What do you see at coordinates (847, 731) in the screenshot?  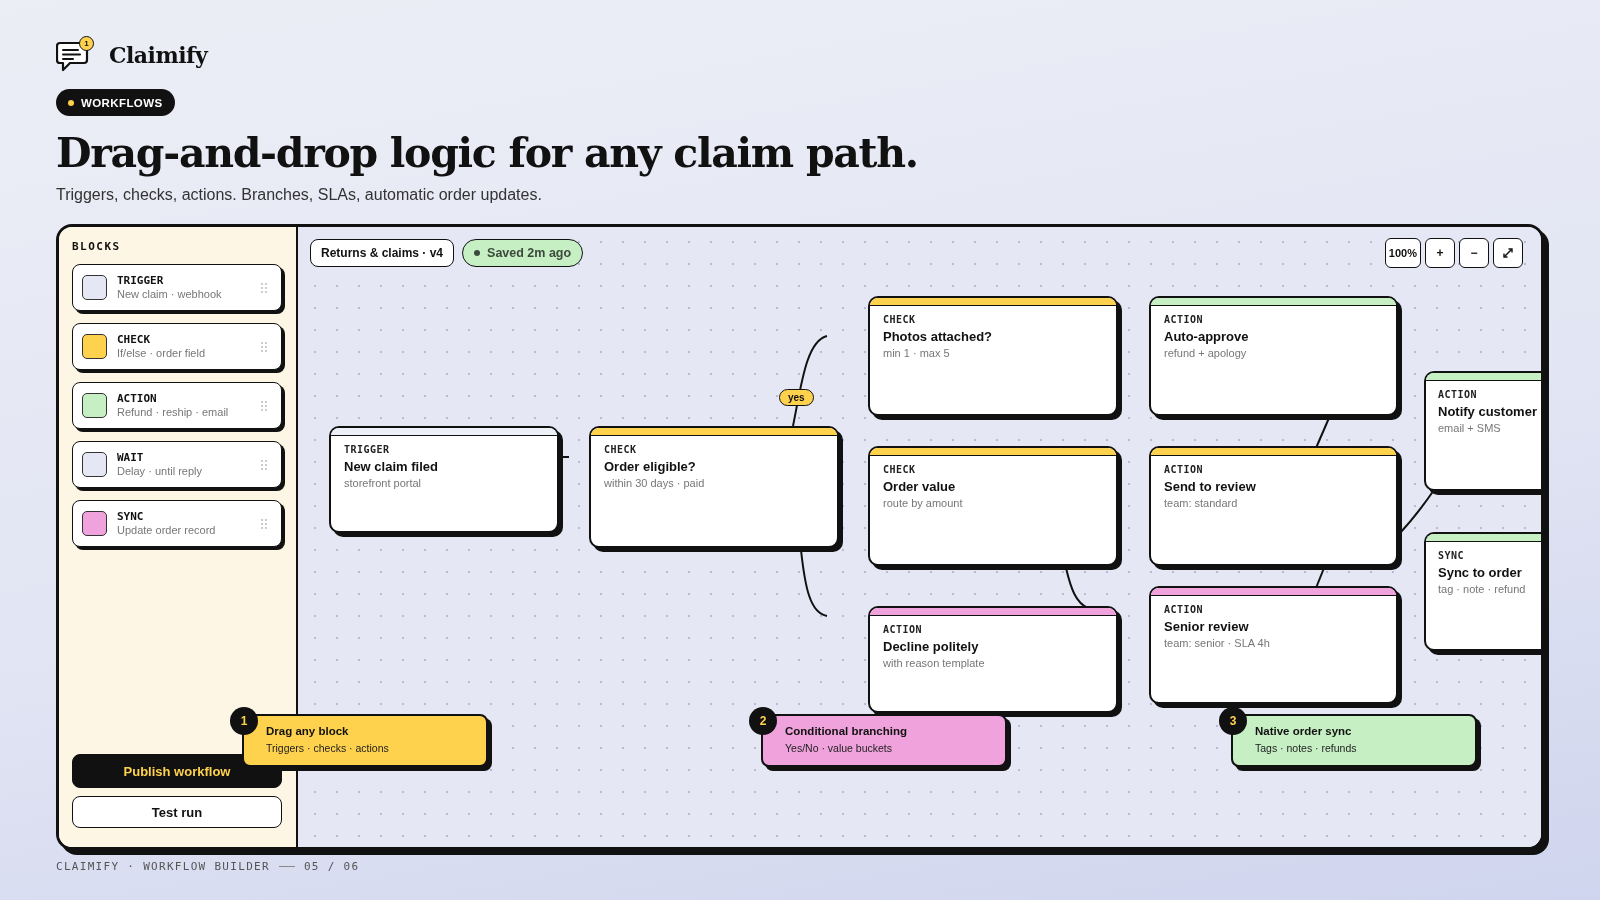 I see `callout-title: Conditional branching` at bounding box center [847, 731].